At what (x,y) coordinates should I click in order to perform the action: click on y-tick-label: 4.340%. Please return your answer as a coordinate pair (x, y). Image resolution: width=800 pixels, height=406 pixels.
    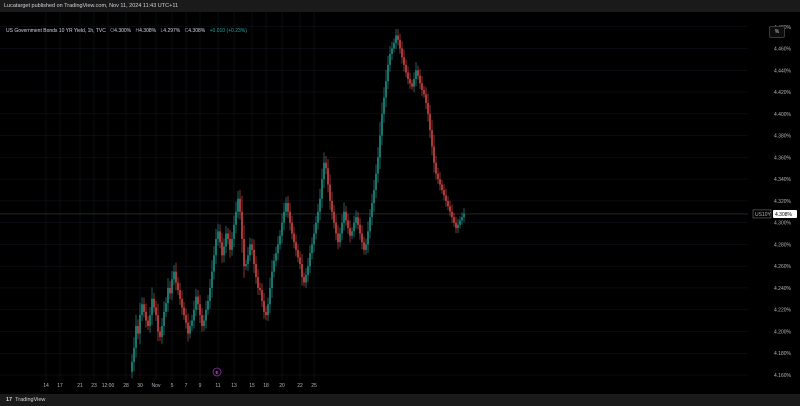
    Looking at the image, I should click on (783, 180).